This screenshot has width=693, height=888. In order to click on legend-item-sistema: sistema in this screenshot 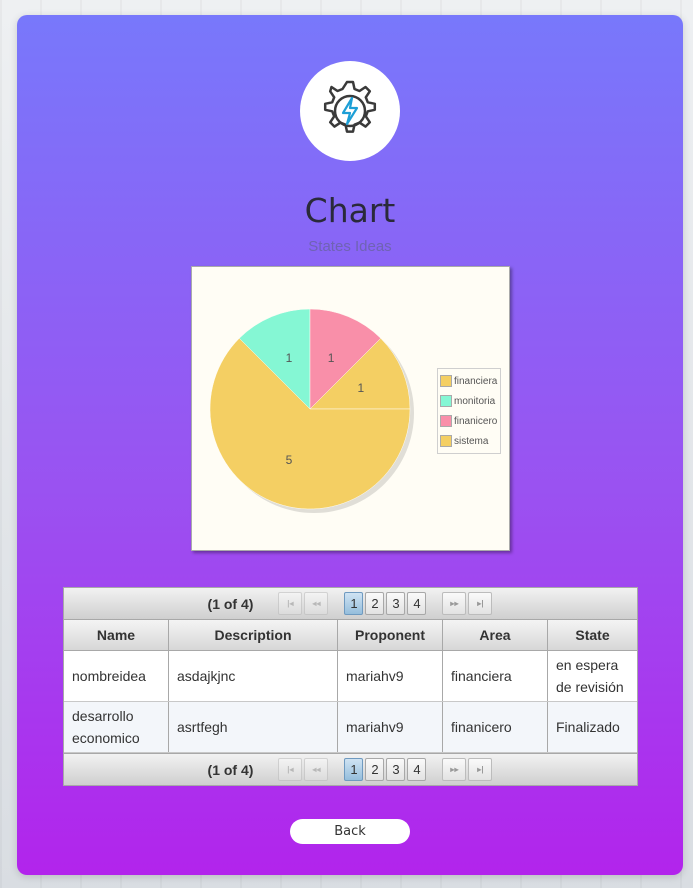, I will do `click(470, 441)`.